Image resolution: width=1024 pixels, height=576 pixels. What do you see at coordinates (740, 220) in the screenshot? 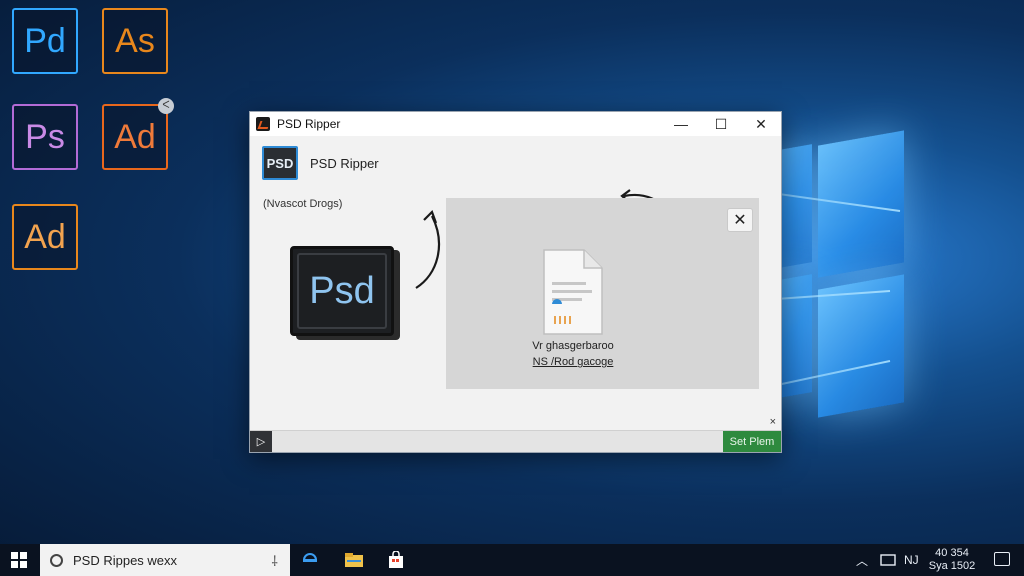
I see `drop-zone-close-button: ✕` at bounding box center [740, 220].